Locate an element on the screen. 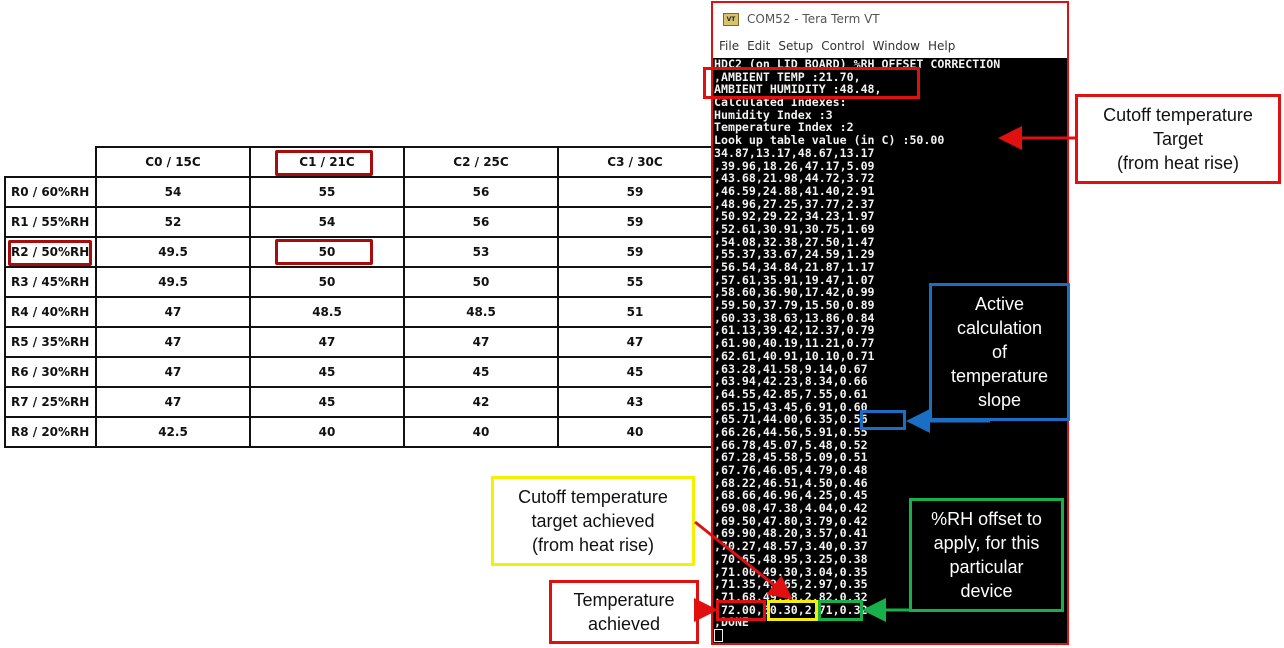 The image size is (1284, 648). menu-help: Help is located at coordinates (941, 46).